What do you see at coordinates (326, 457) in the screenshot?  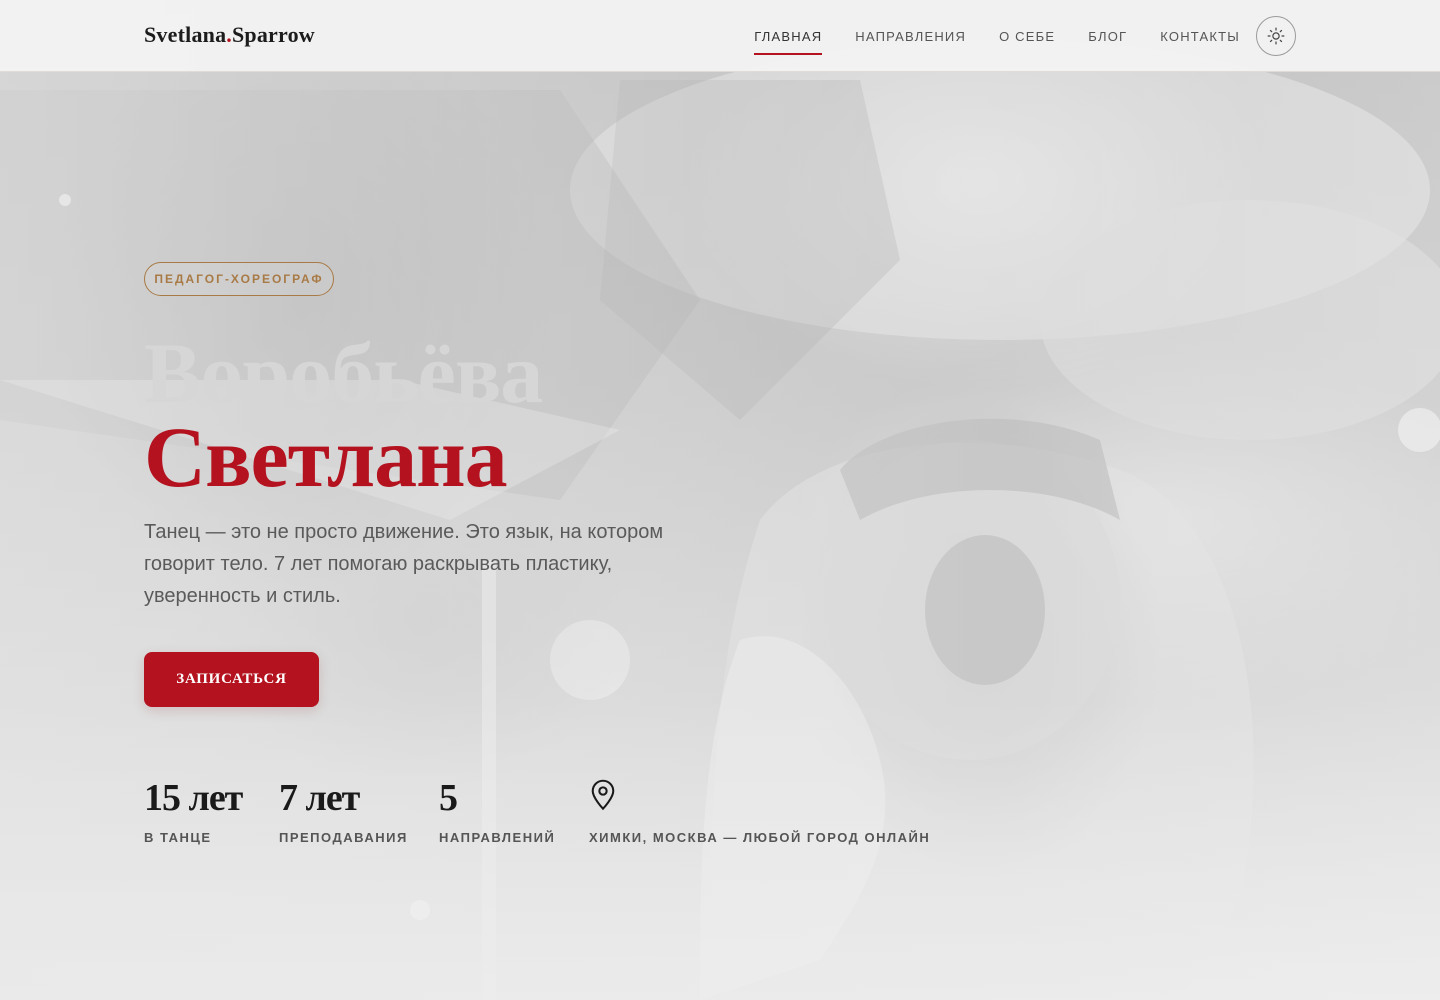 I see `hero-firstname: Светлана` at bounding box center [326, 457].